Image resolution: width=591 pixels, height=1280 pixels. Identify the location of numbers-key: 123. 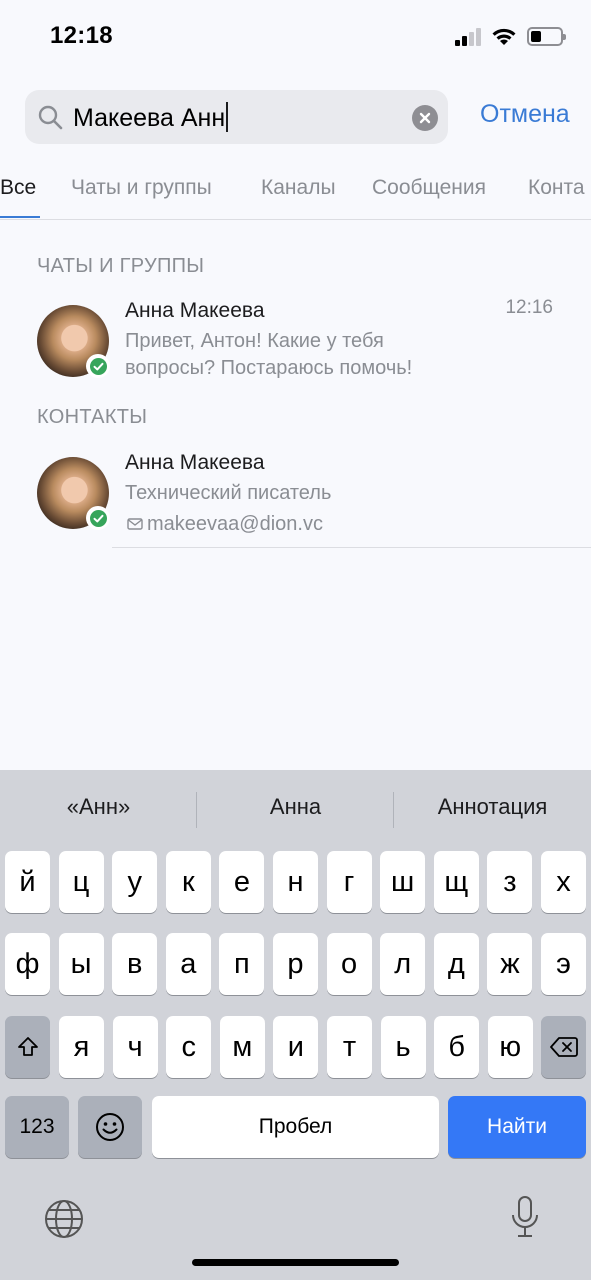
(37, 1127).